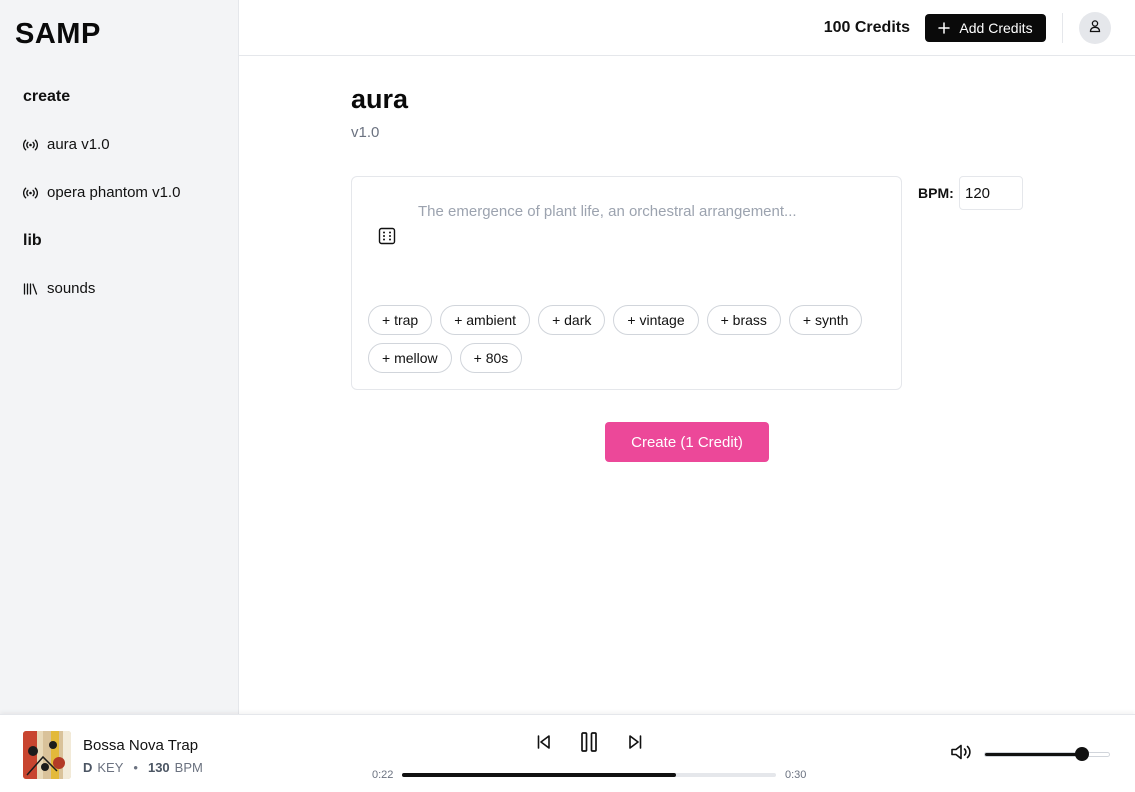 This screenshot has width=1135, height=792. I want to click on random-prompt-button, so click(387, 238).